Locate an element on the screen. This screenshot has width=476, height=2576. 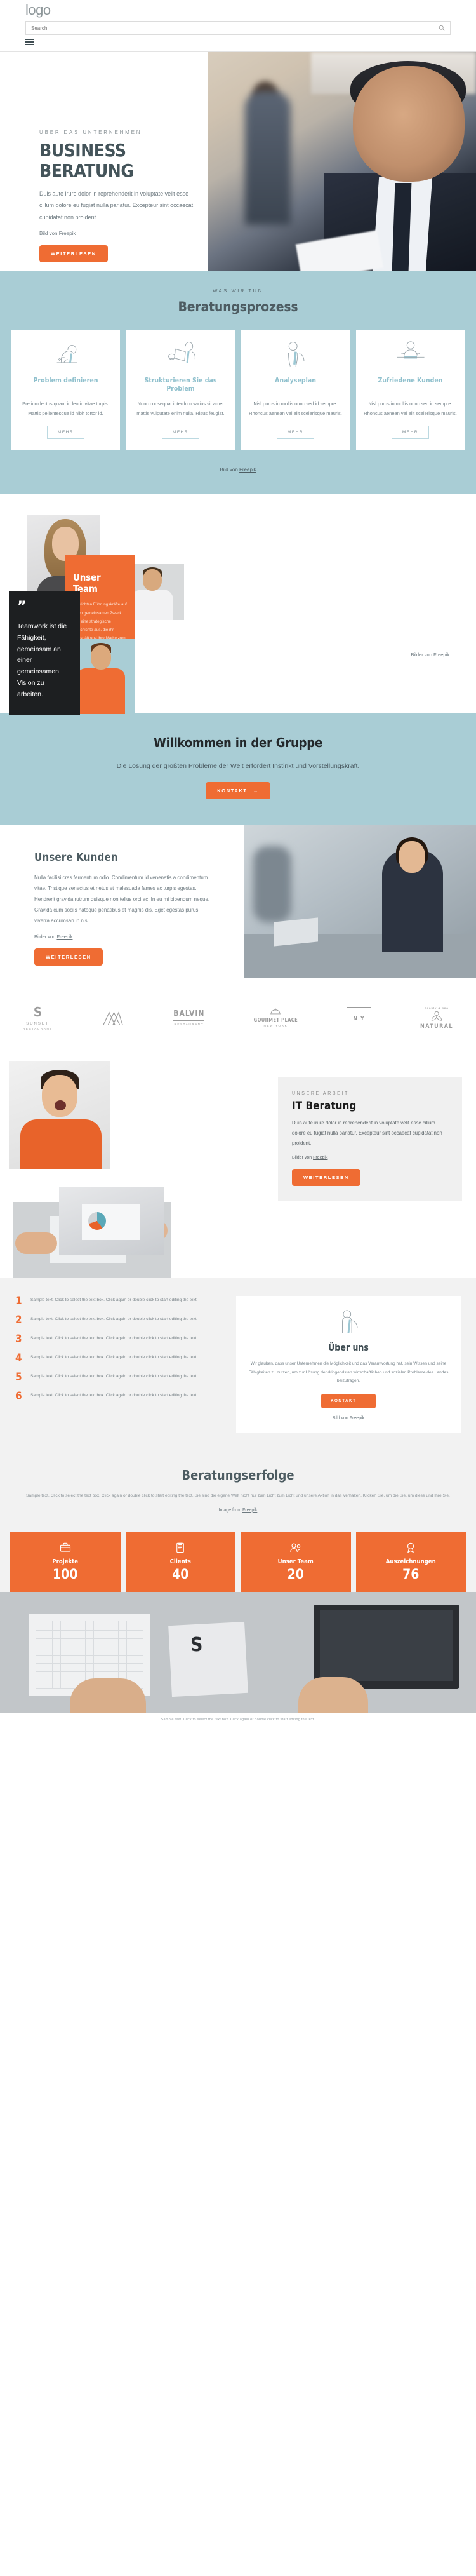
hamburger-menu-icon is located at coordinates (30, 42).